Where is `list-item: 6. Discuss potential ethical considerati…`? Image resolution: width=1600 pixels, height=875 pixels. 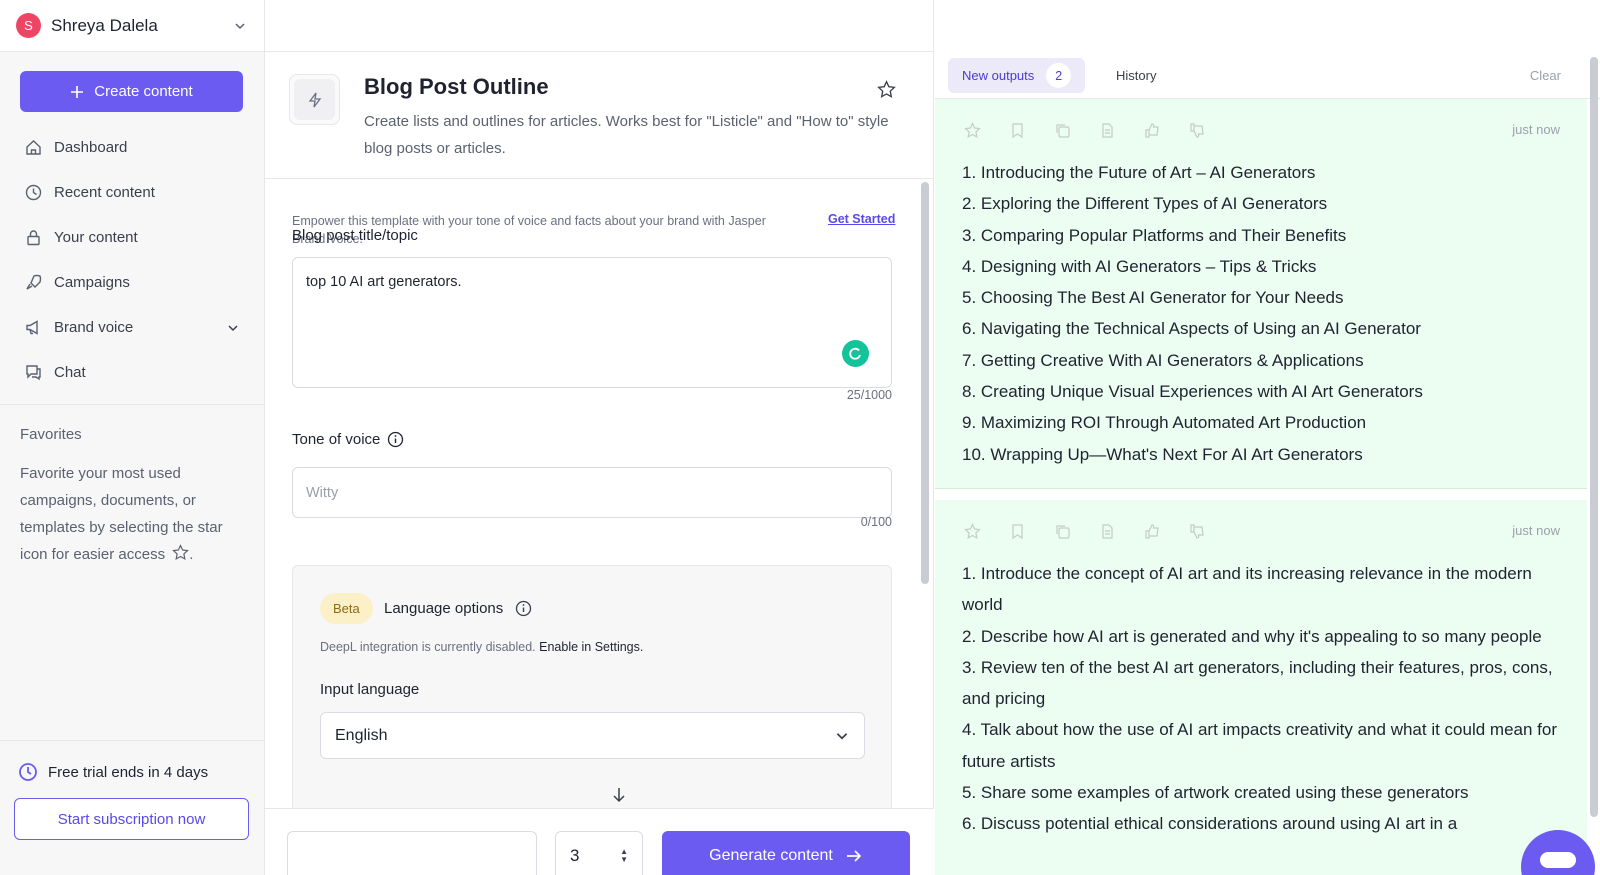 list-item: 6. Discuss potential ethical considerati… is located at coordinates (1210, 824).